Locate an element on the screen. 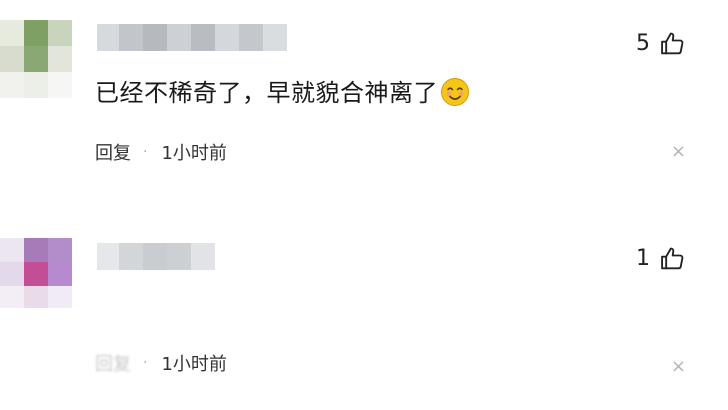  like-button: 5 is located at coordinates (661, 44).